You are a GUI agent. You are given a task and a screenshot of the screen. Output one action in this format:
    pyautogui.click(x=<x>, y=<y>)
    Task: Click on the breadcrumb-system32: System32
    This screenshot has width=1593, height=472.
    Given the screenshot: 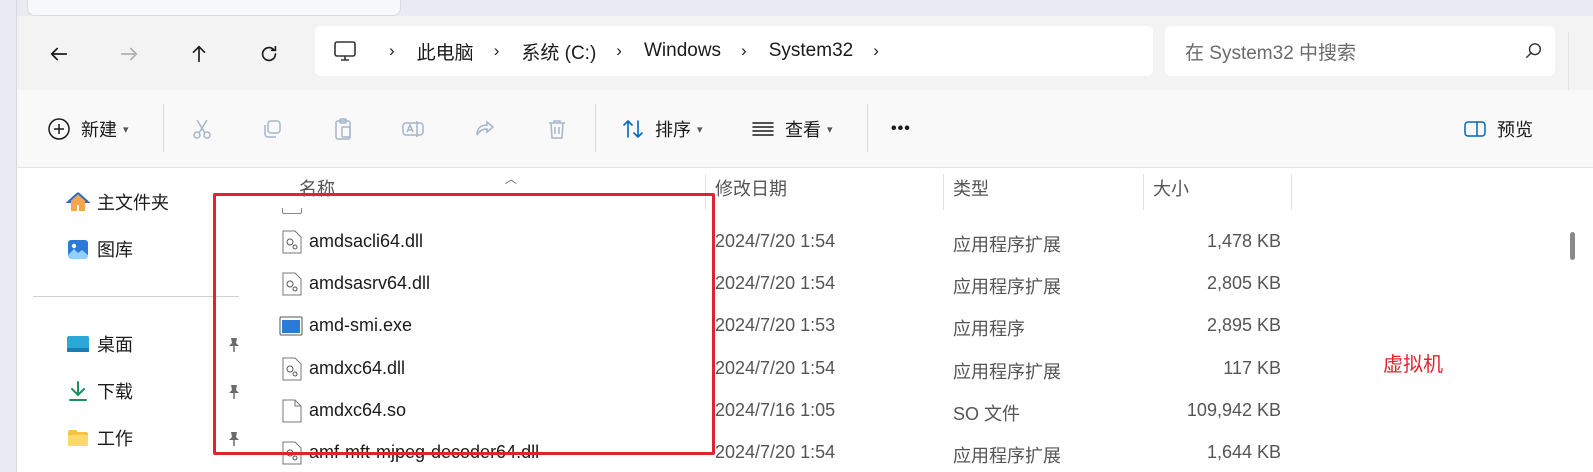 What is the action you would take?
    pyautogui.click(x=811, y=51)
    